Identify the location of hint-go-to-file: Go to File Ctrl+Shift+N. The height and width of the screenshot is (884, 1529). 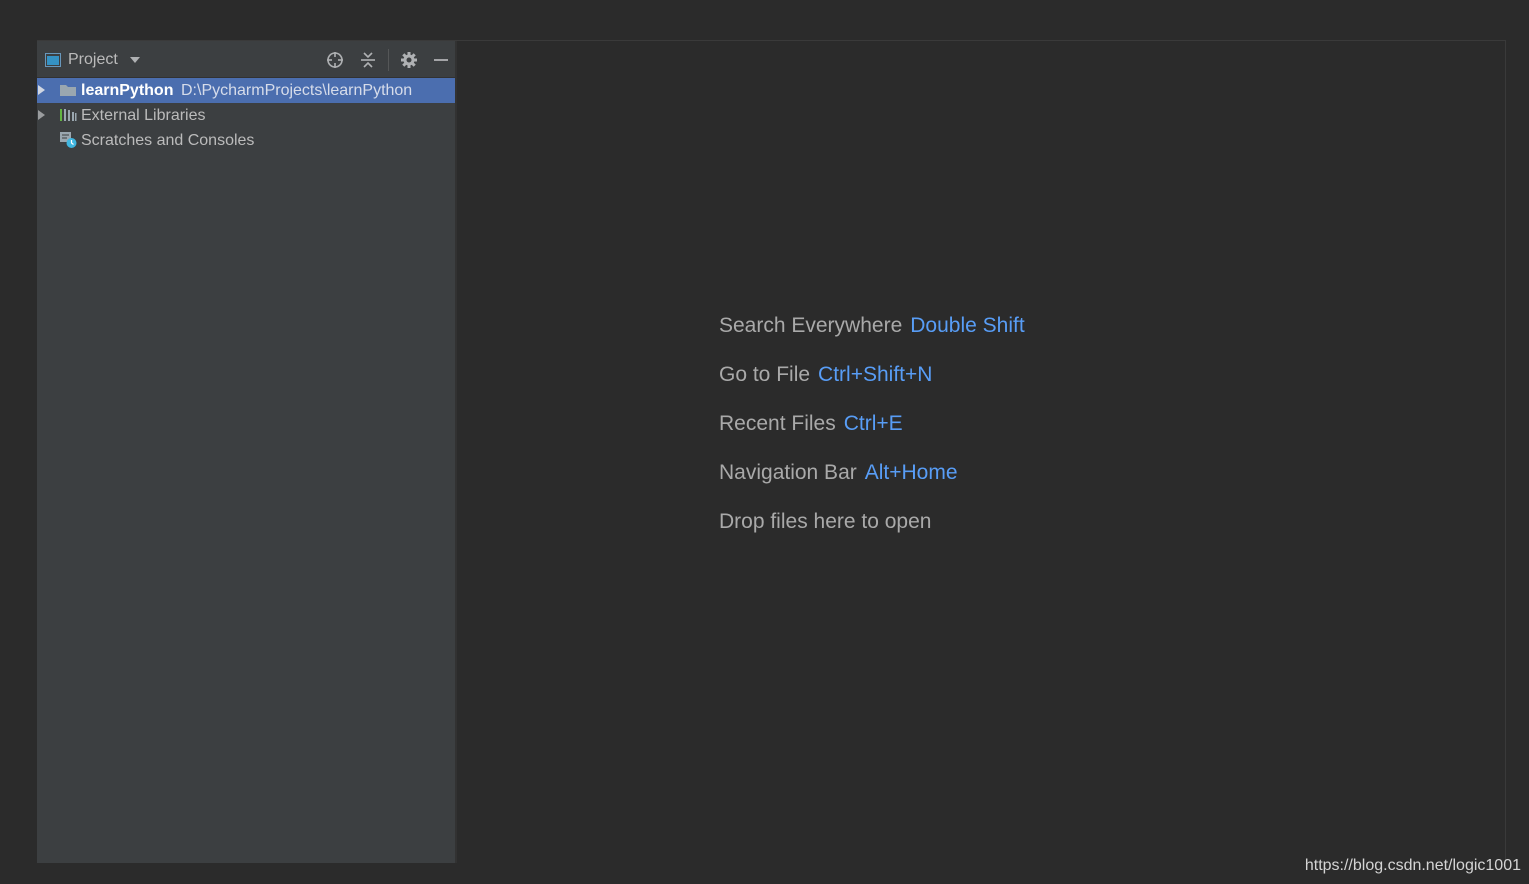
(872, 385).